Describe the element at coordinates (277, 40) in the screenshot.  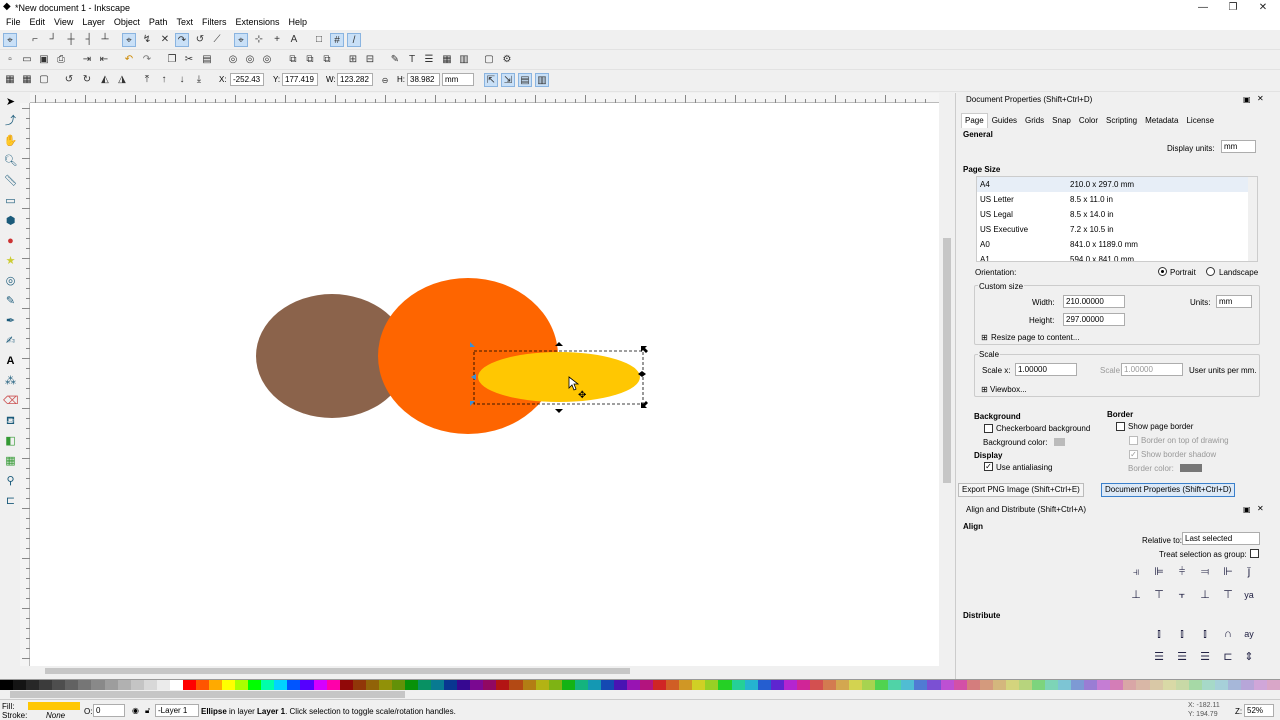
I see `snap-rotation-center-icon: +` at that location.